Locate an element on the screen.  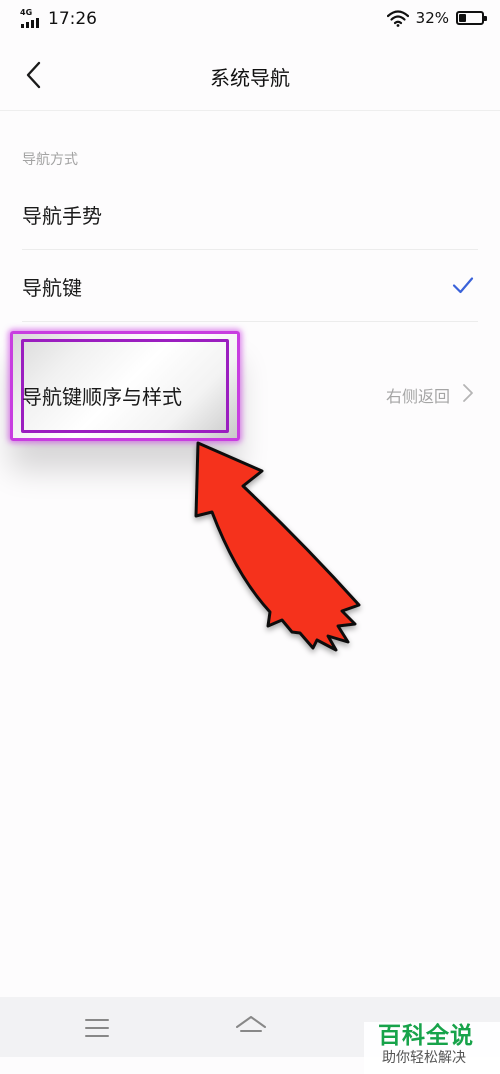
watermark-title: 百科全说 is located at coordinates (426, 1036).